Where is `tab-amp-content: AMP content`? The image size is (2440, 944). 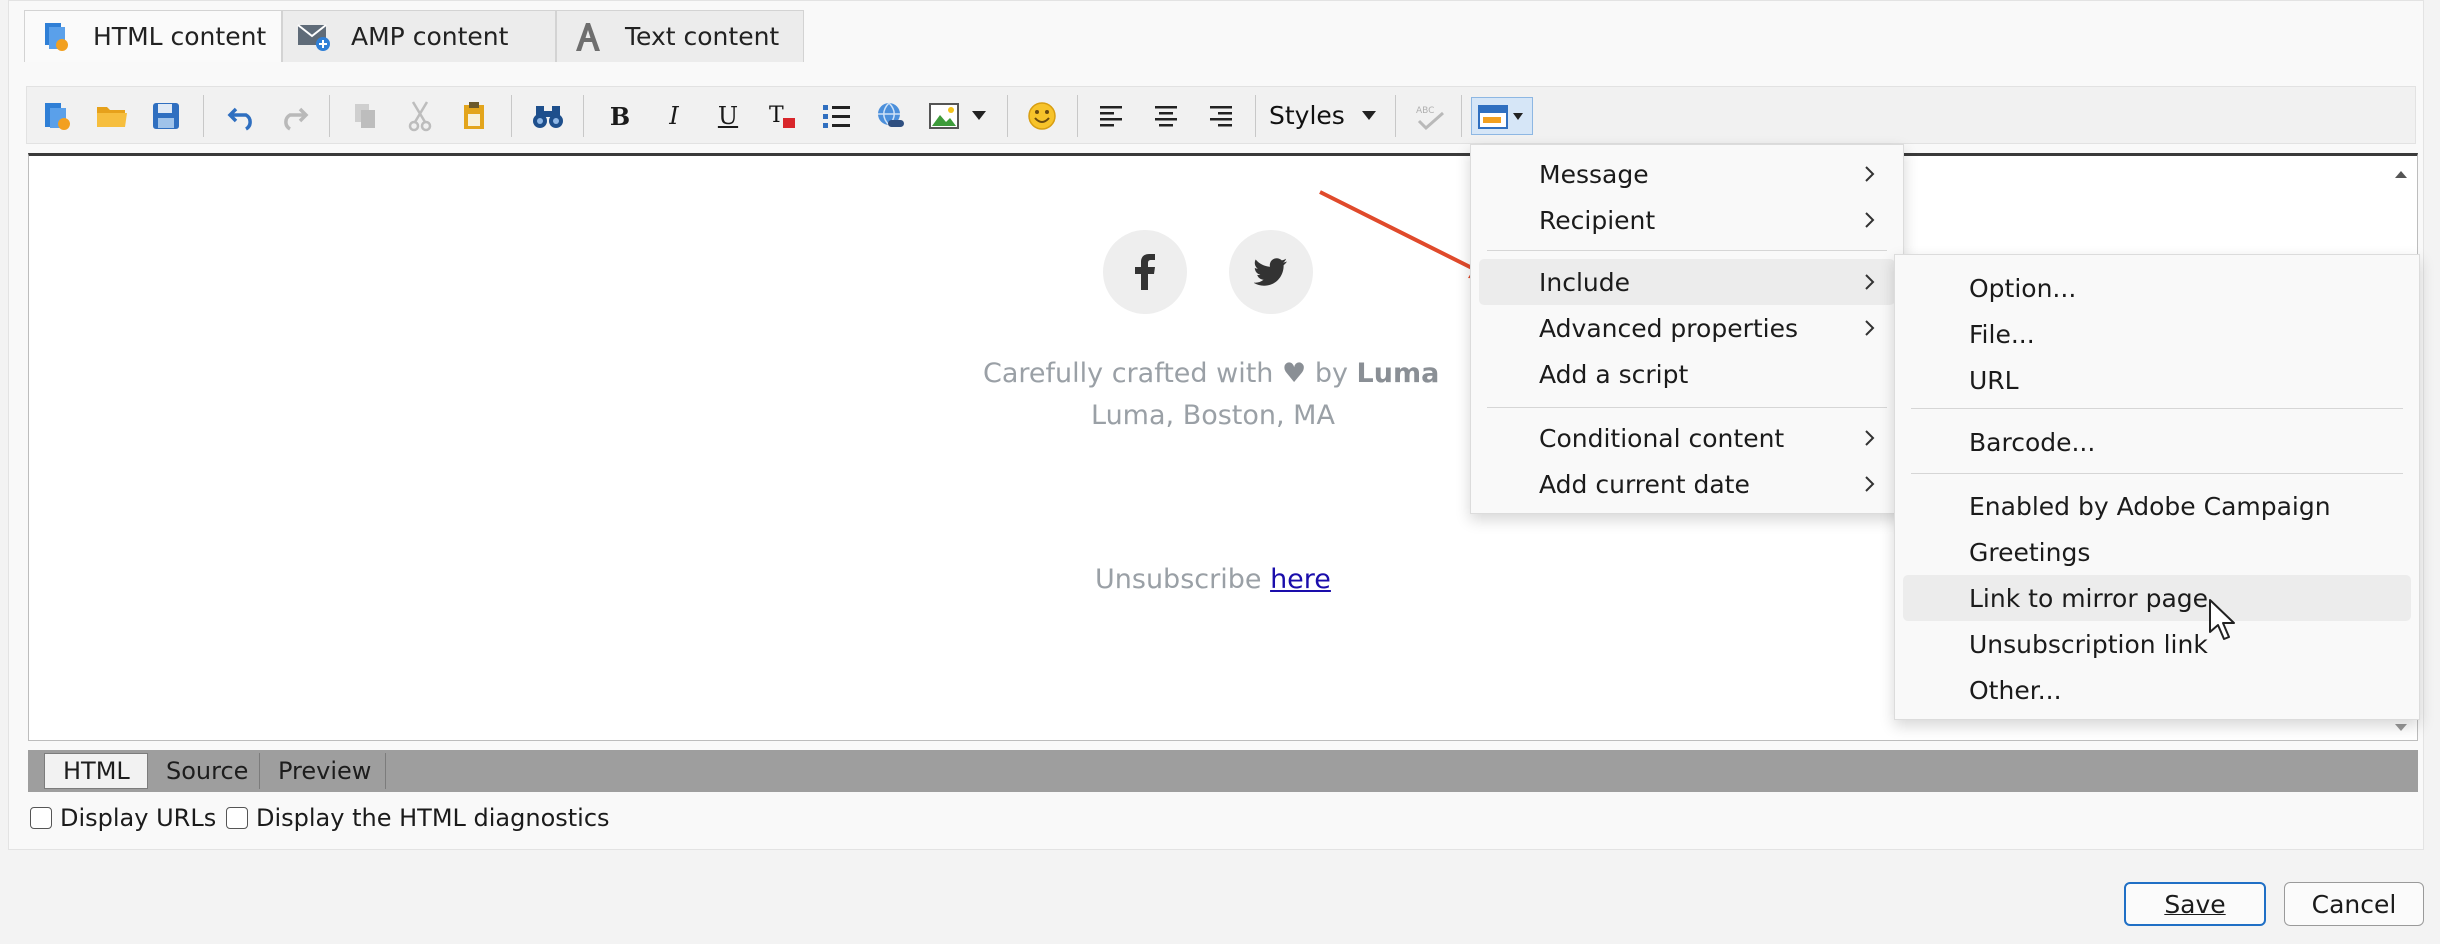
tab-amp-content: AMP content is located at coordinates (419, 36).